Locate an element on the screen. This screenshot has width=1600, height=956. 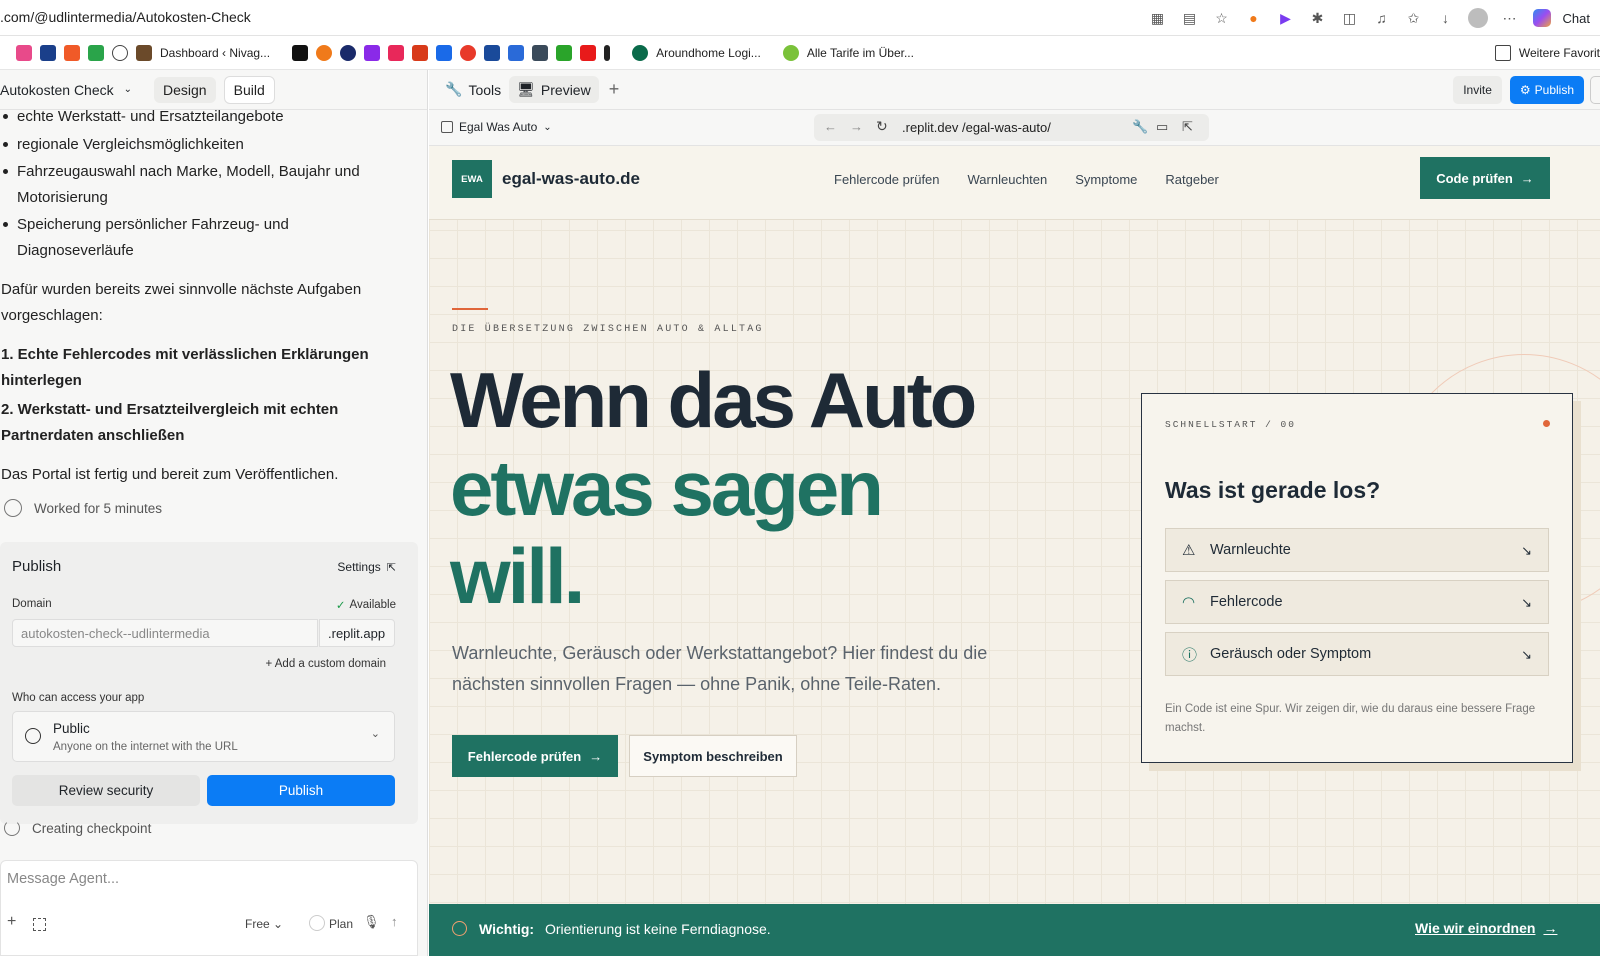
folder-icon is located at coordinates (1502, 52).